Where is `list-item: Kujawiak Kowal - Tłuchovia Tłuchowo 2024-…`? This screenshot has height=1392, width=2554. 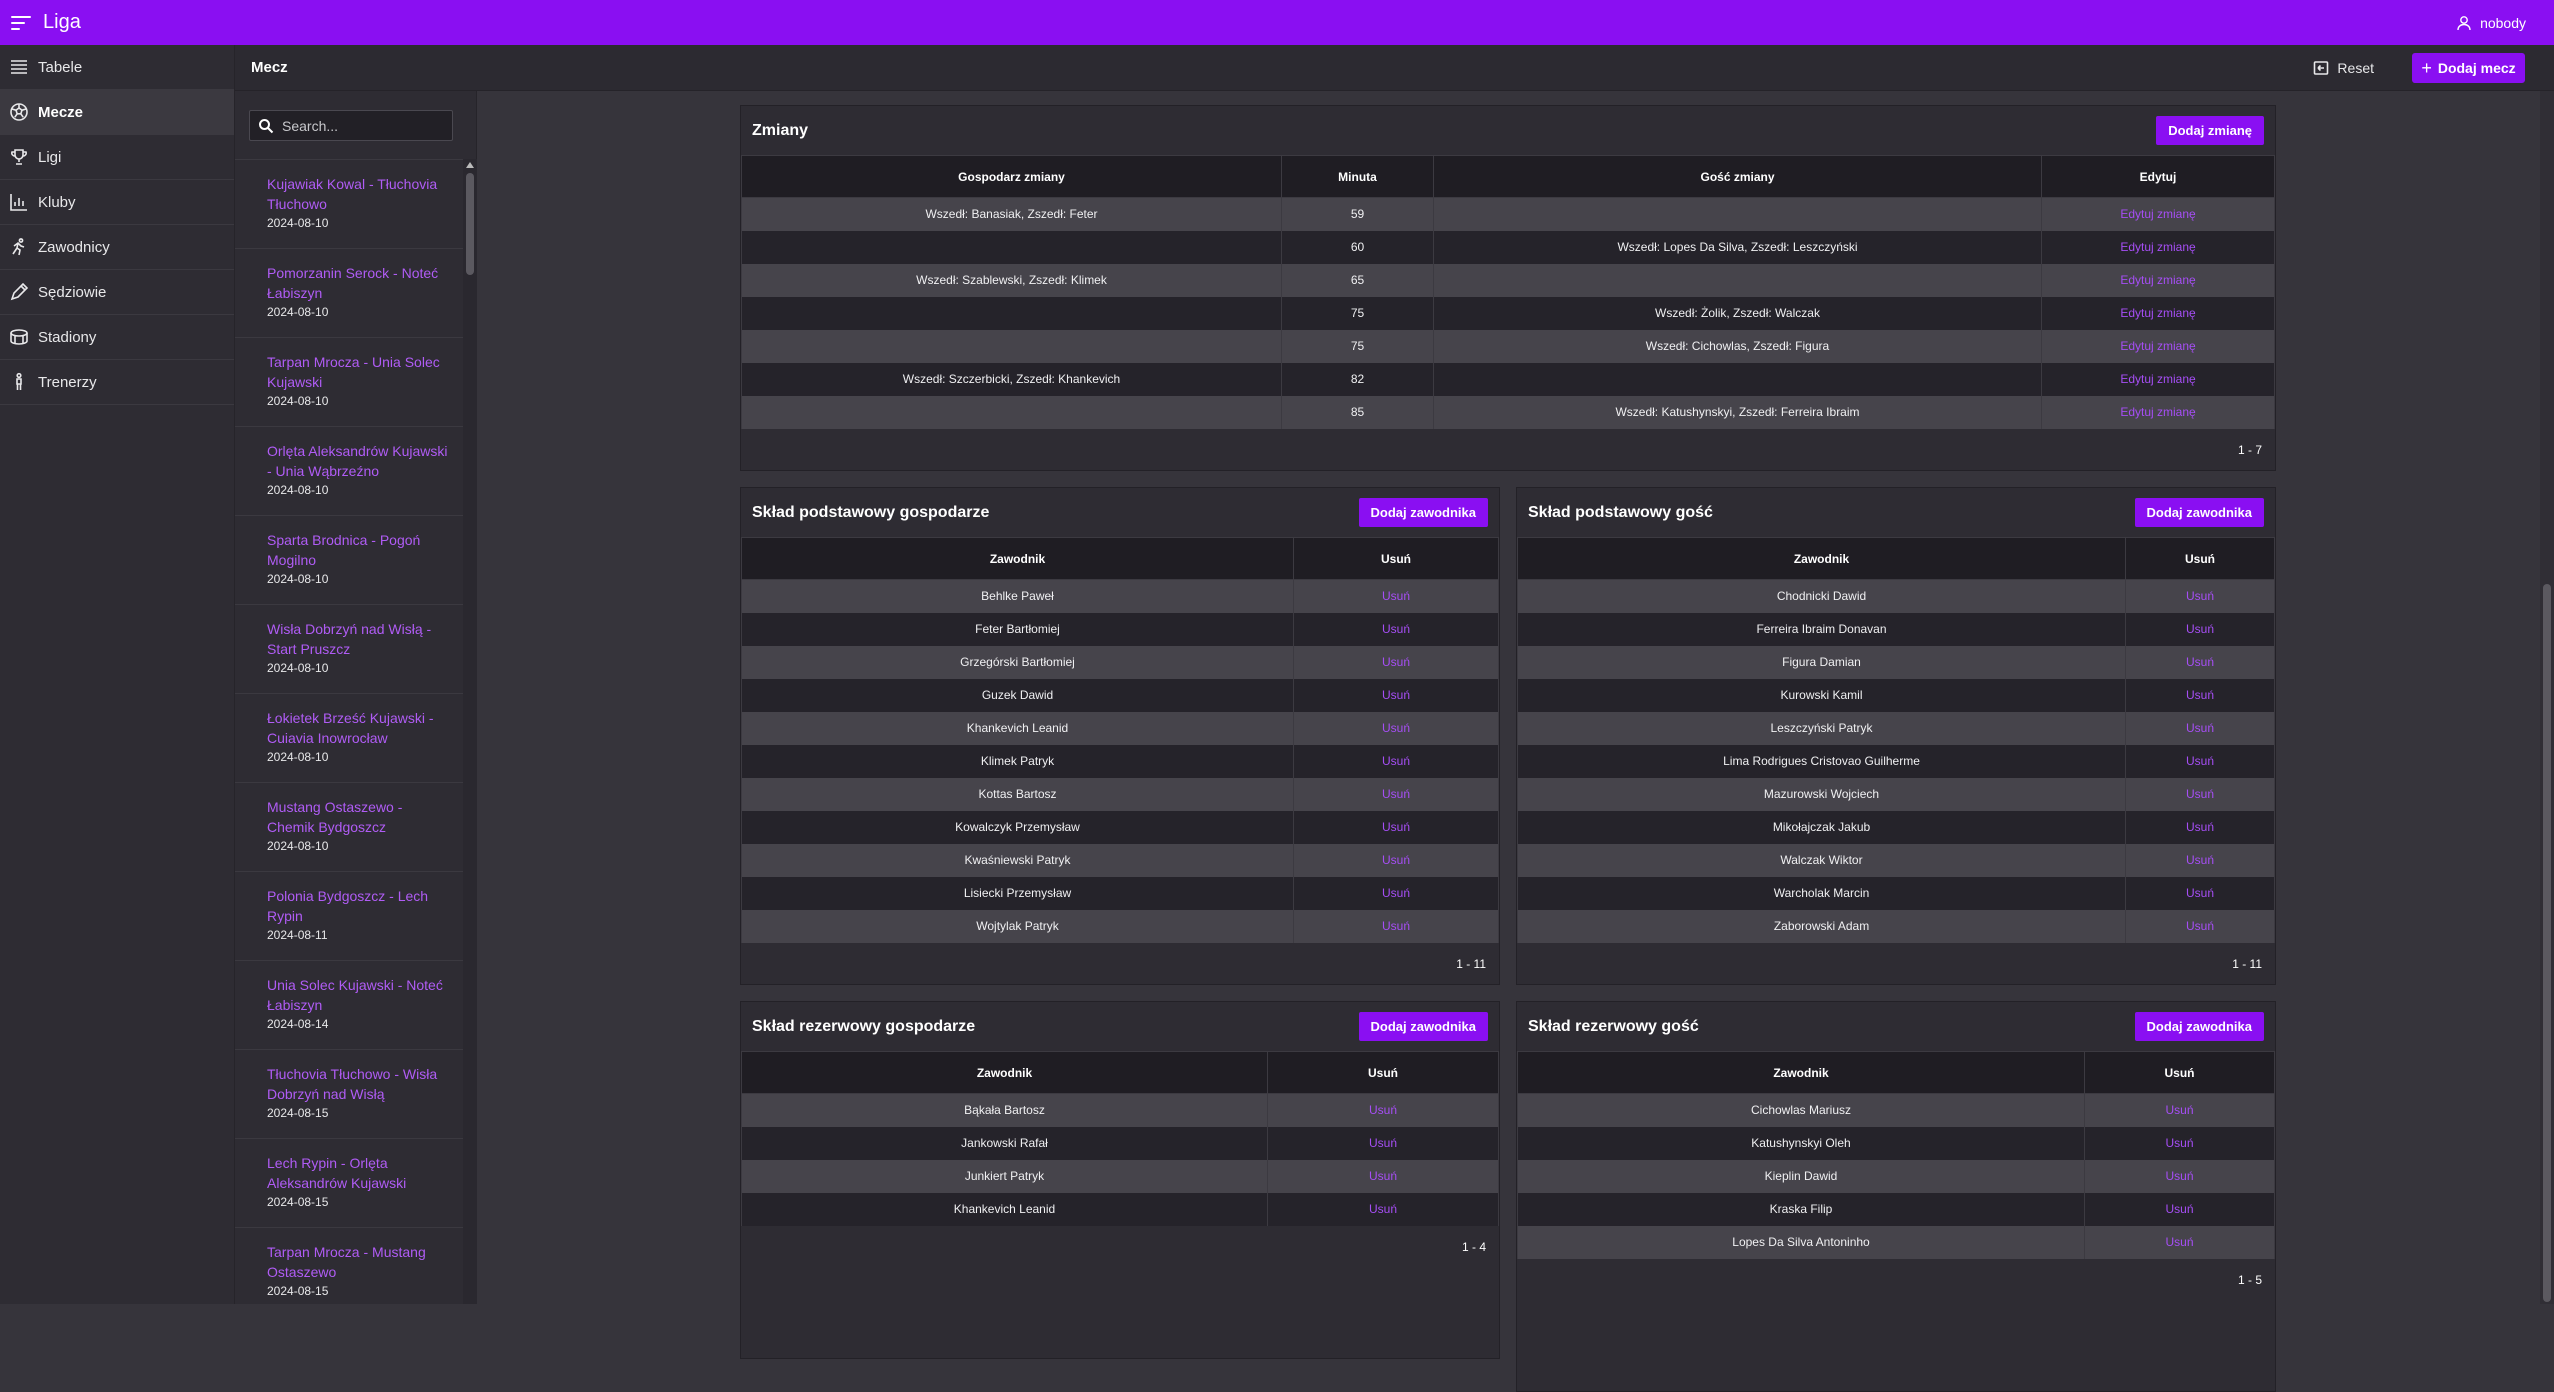 list-item: Kujawiak Kowal - Tłuchovia Tłuchowo 2024-… is located at coordinates (349, 203).